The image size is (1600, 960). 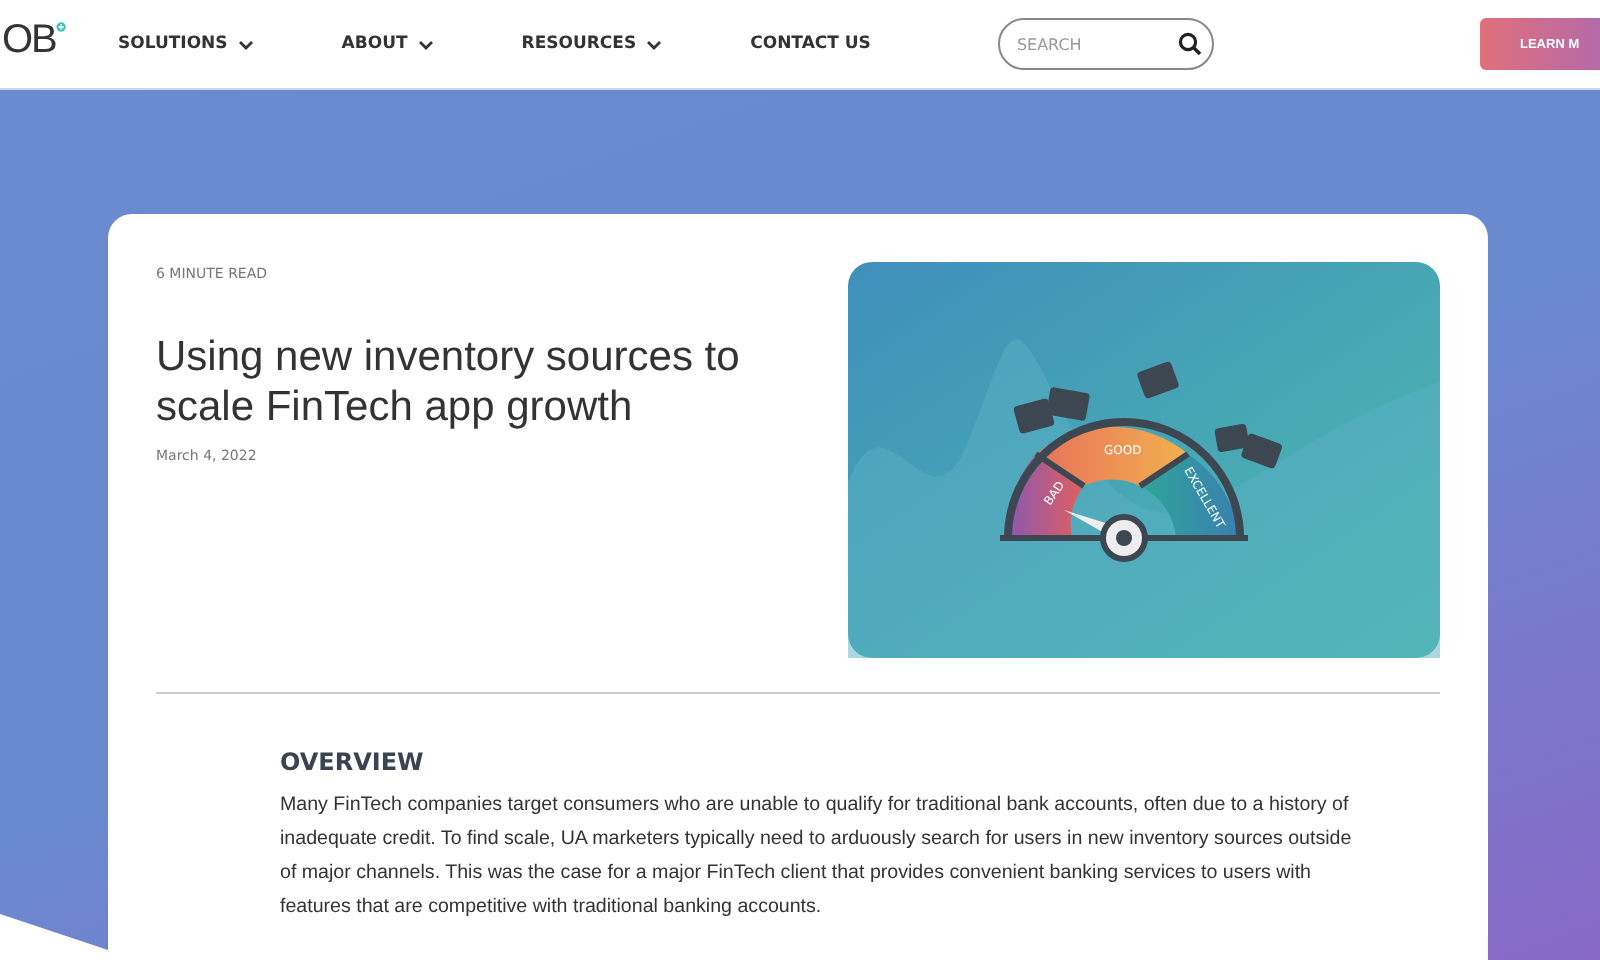 What do you see at coordinates (449, 382) in the screenshot?
I see `article-title: Using new inventory sources to scale FinTech app growth` at bounding box center [449, 382].